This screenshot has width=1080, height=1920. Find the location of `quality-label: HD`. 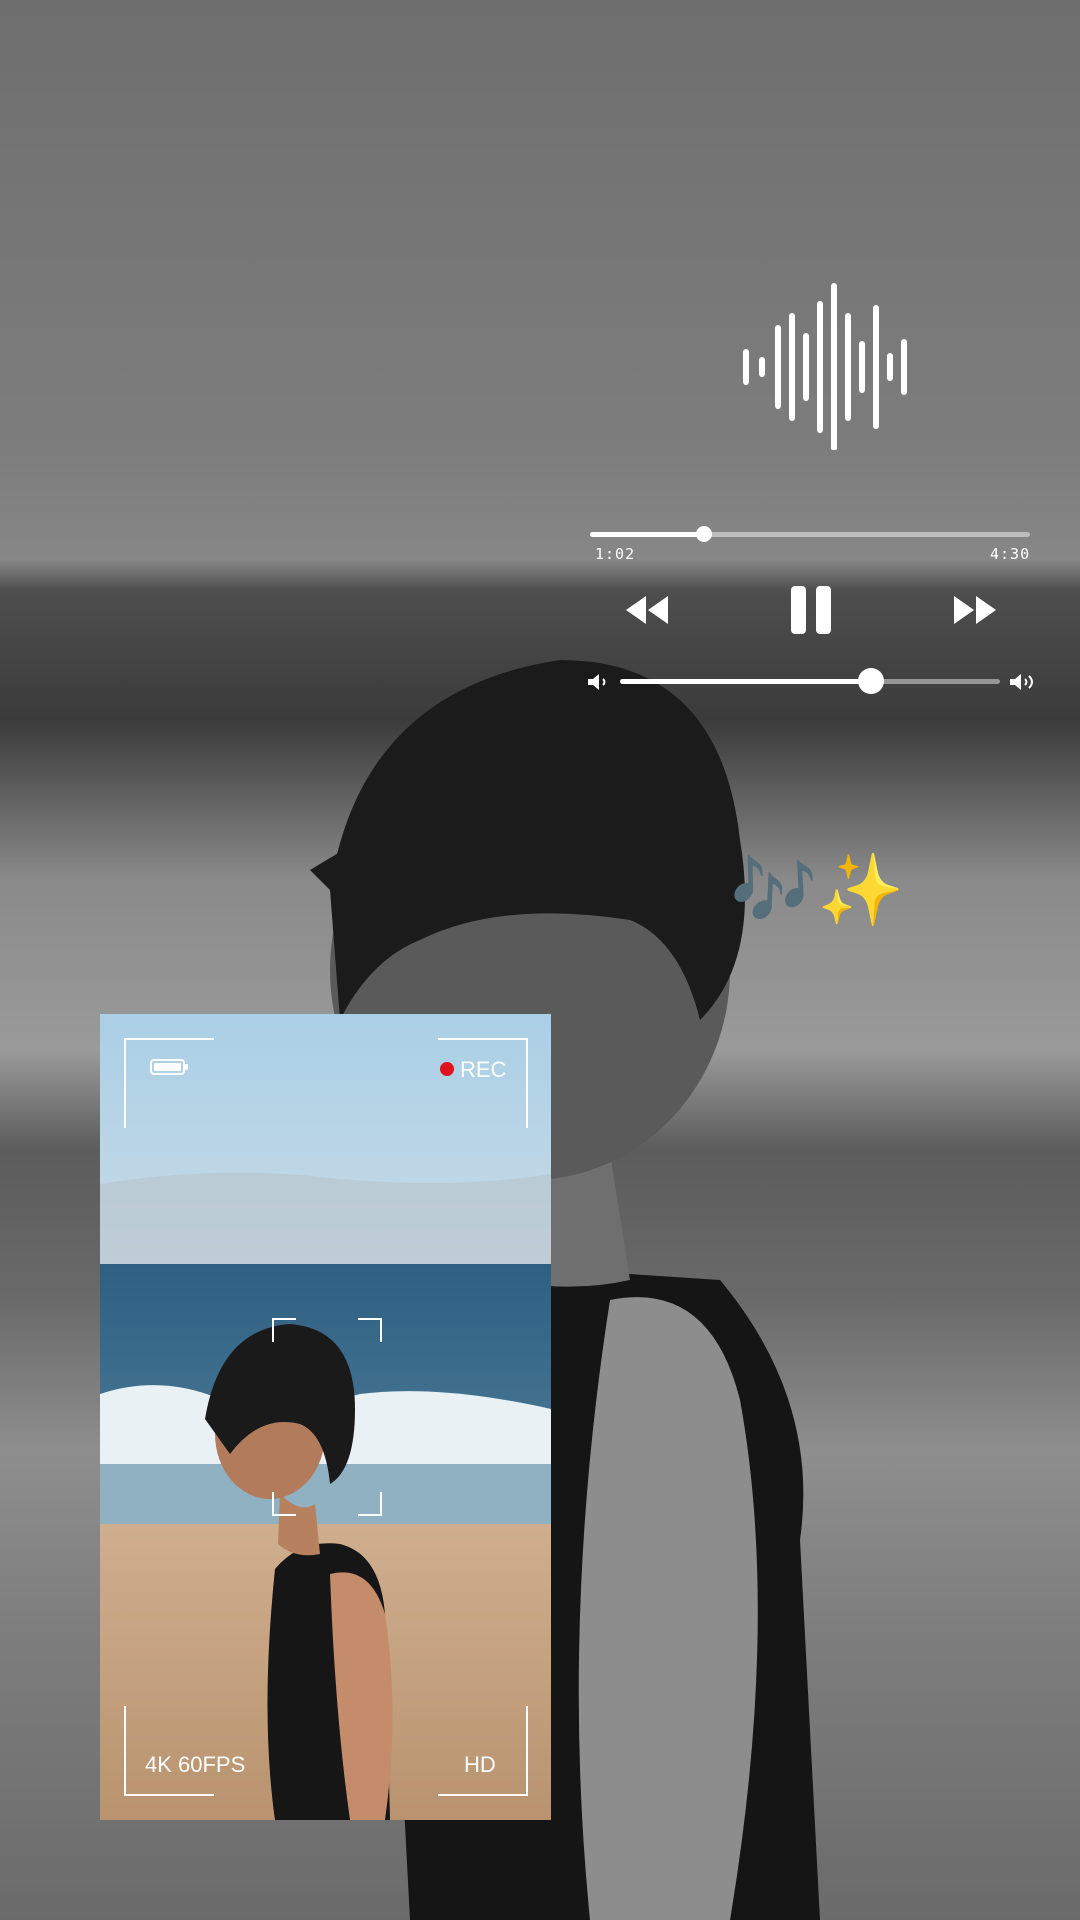

quality-label: HD is located at coordinates (480, 1764).